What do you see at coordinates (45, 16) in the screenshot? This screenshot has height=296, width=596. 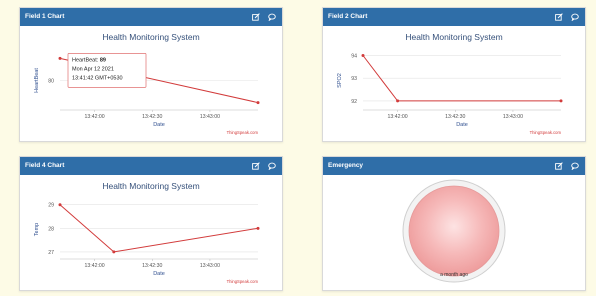 I see `field1-title: Field 1 Chart` at bounding box center [45, 16].